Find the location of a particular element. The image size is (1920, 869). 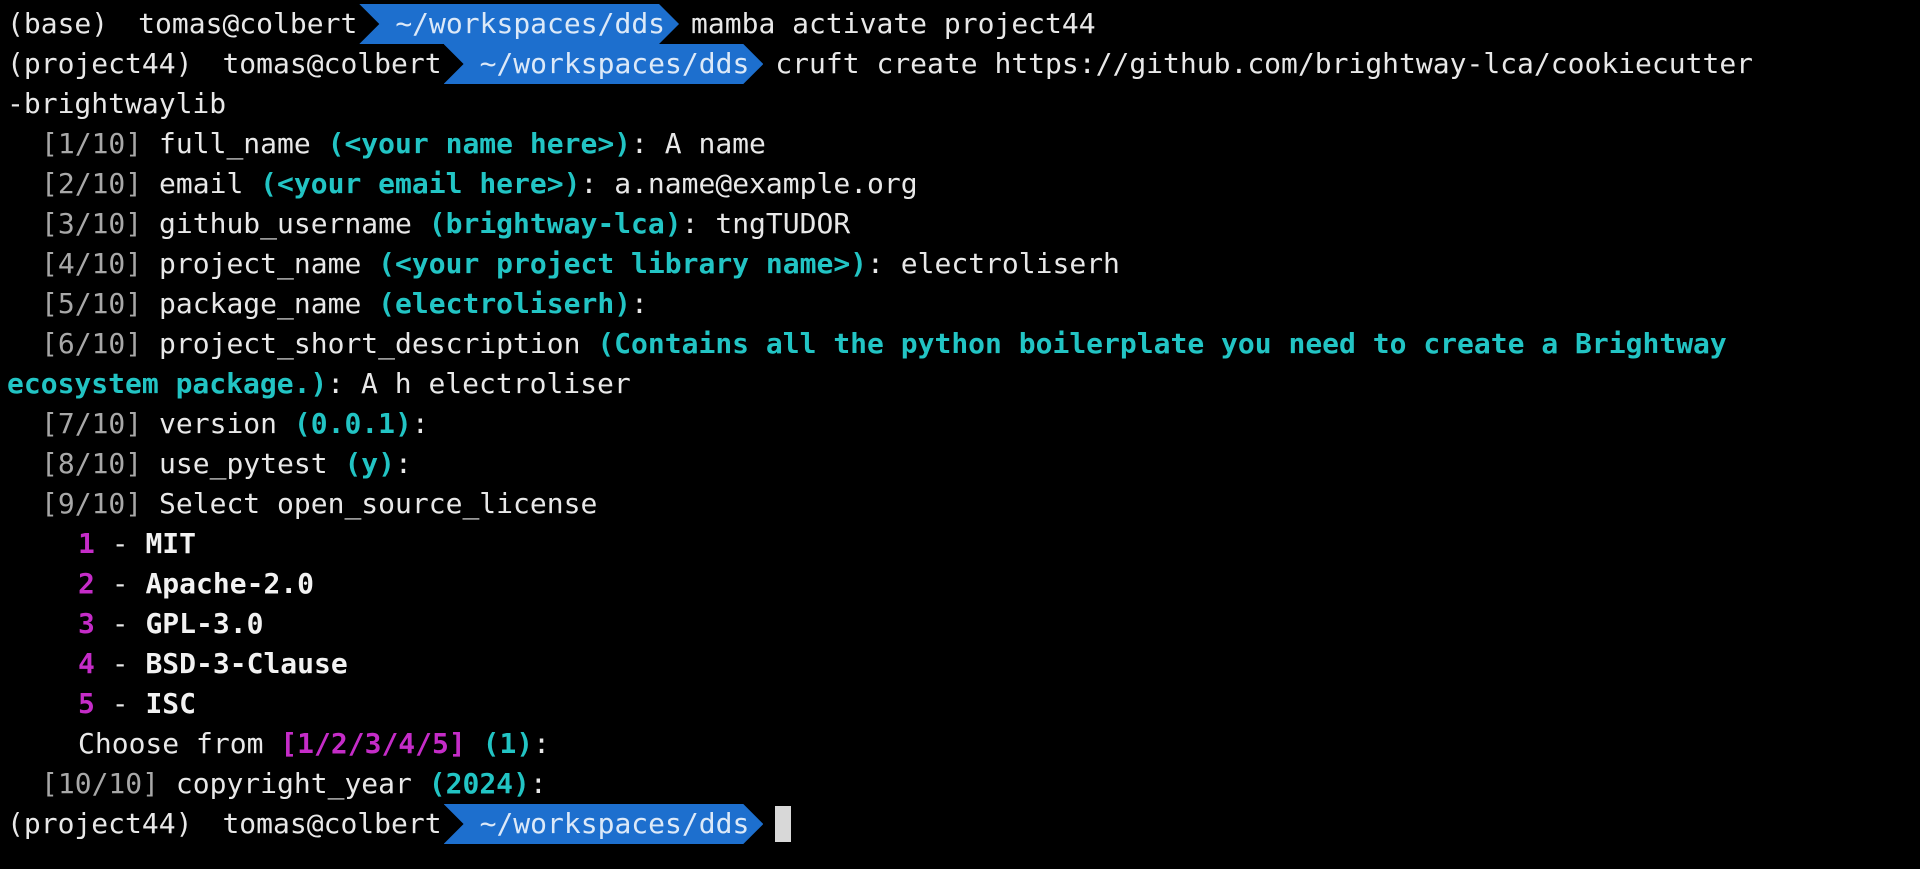

step-counter: [4/10] is located at coordinates (92, 263).